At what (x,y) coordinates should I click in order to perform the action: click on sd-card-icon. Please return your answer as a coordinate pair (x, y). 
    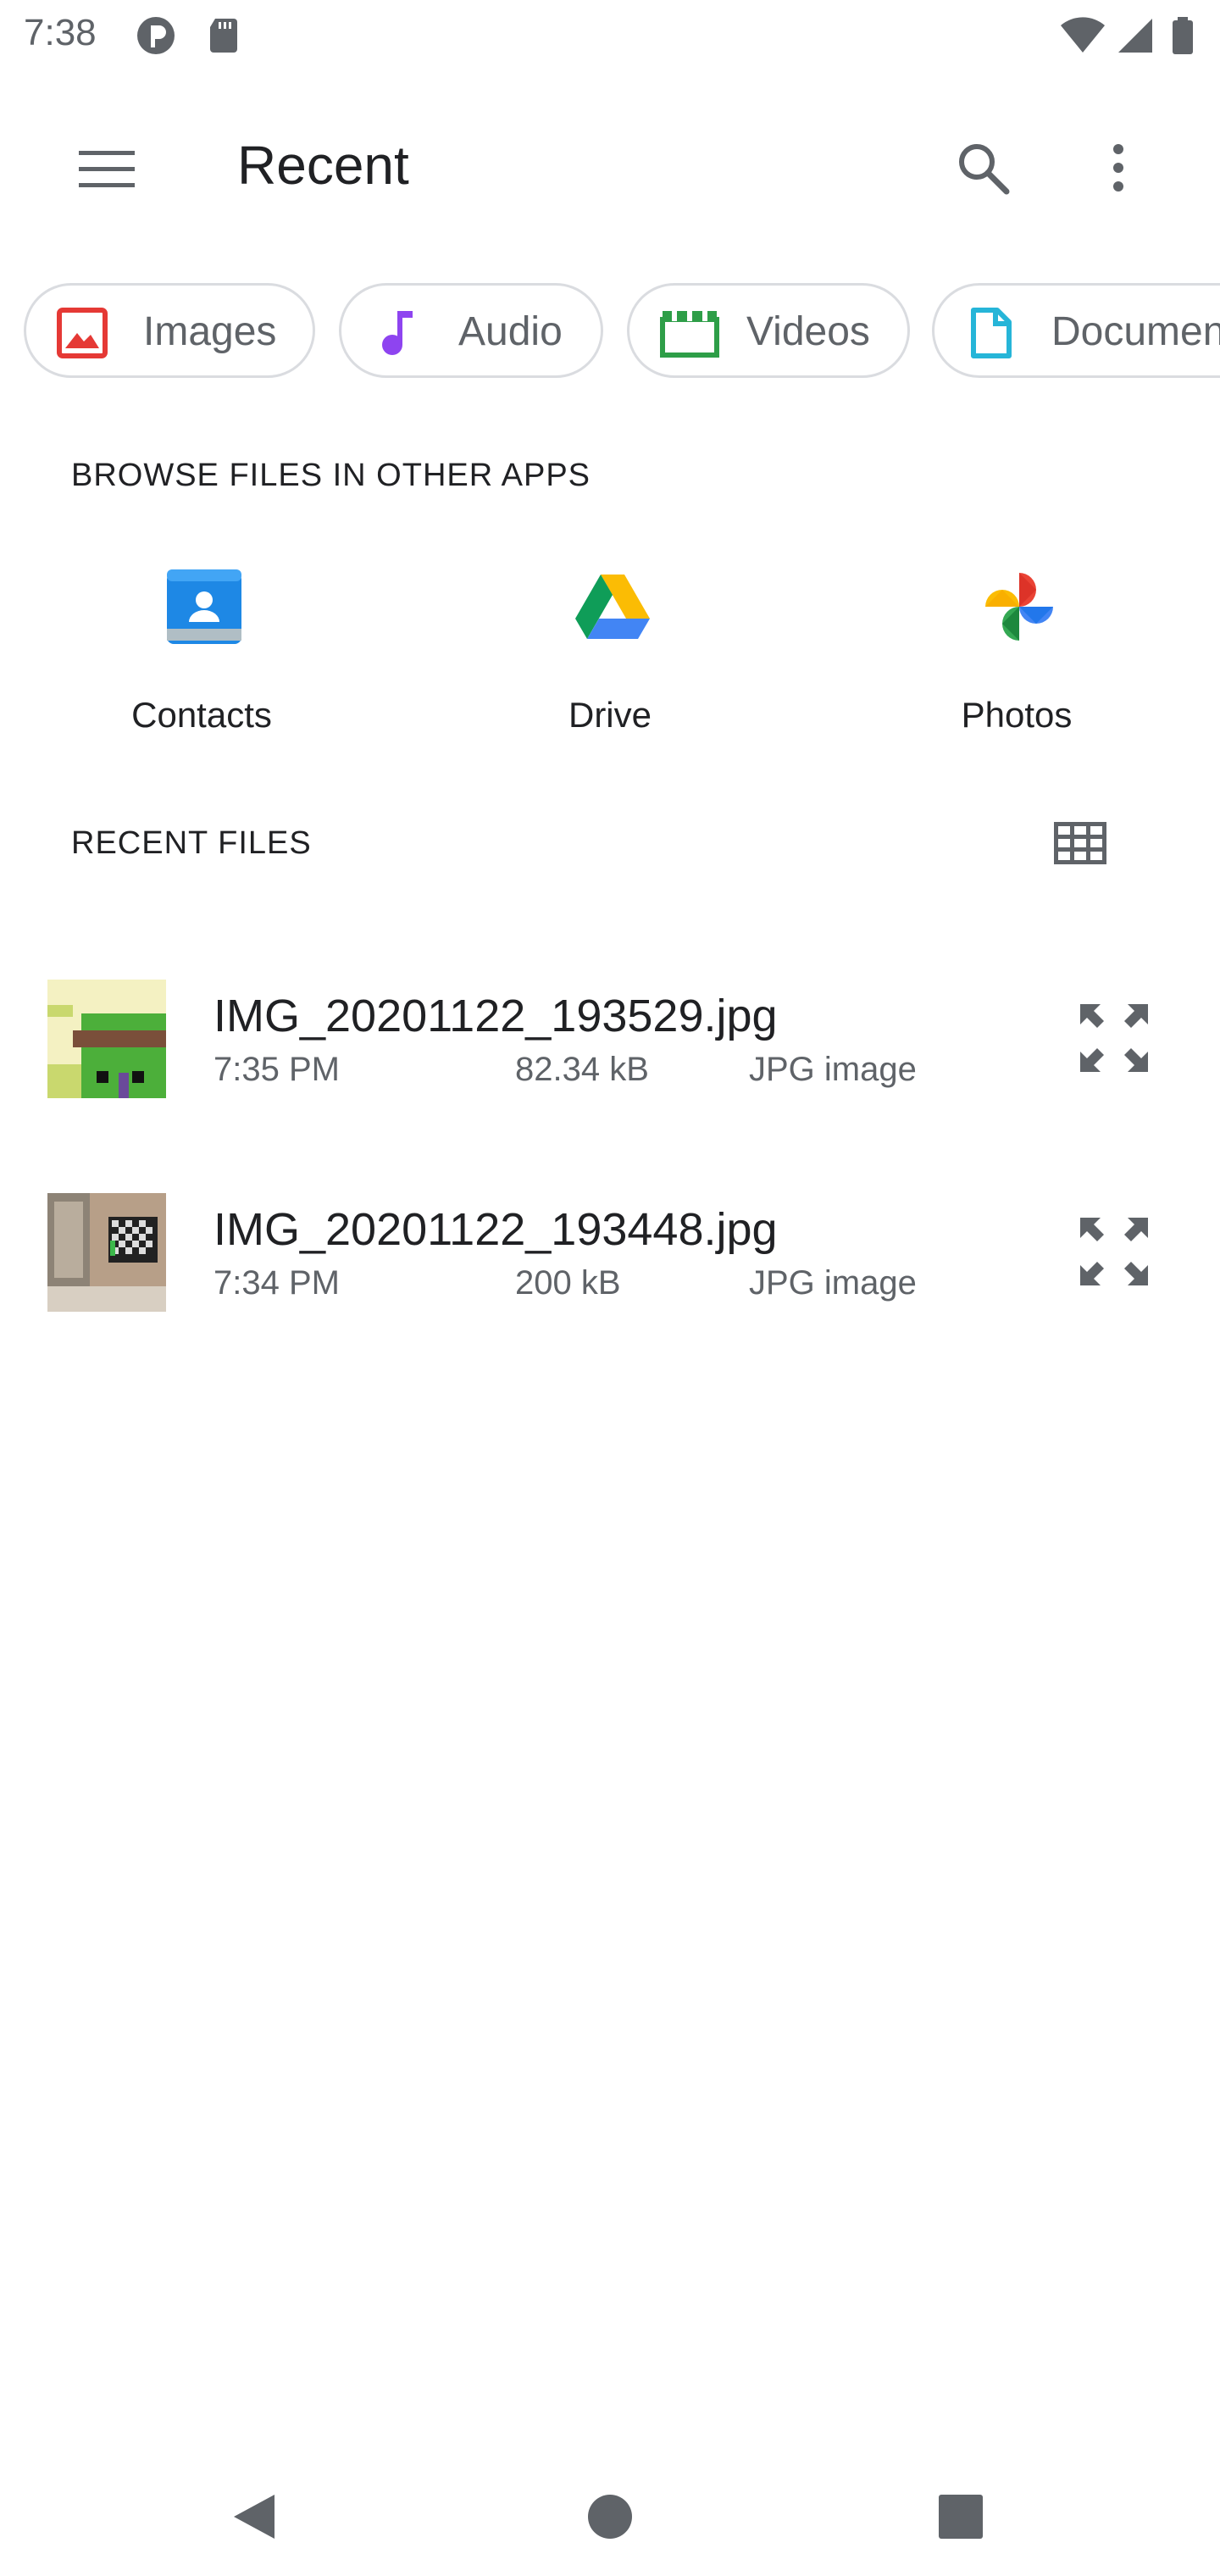
    Looking at the image, I should click on (223, 36).